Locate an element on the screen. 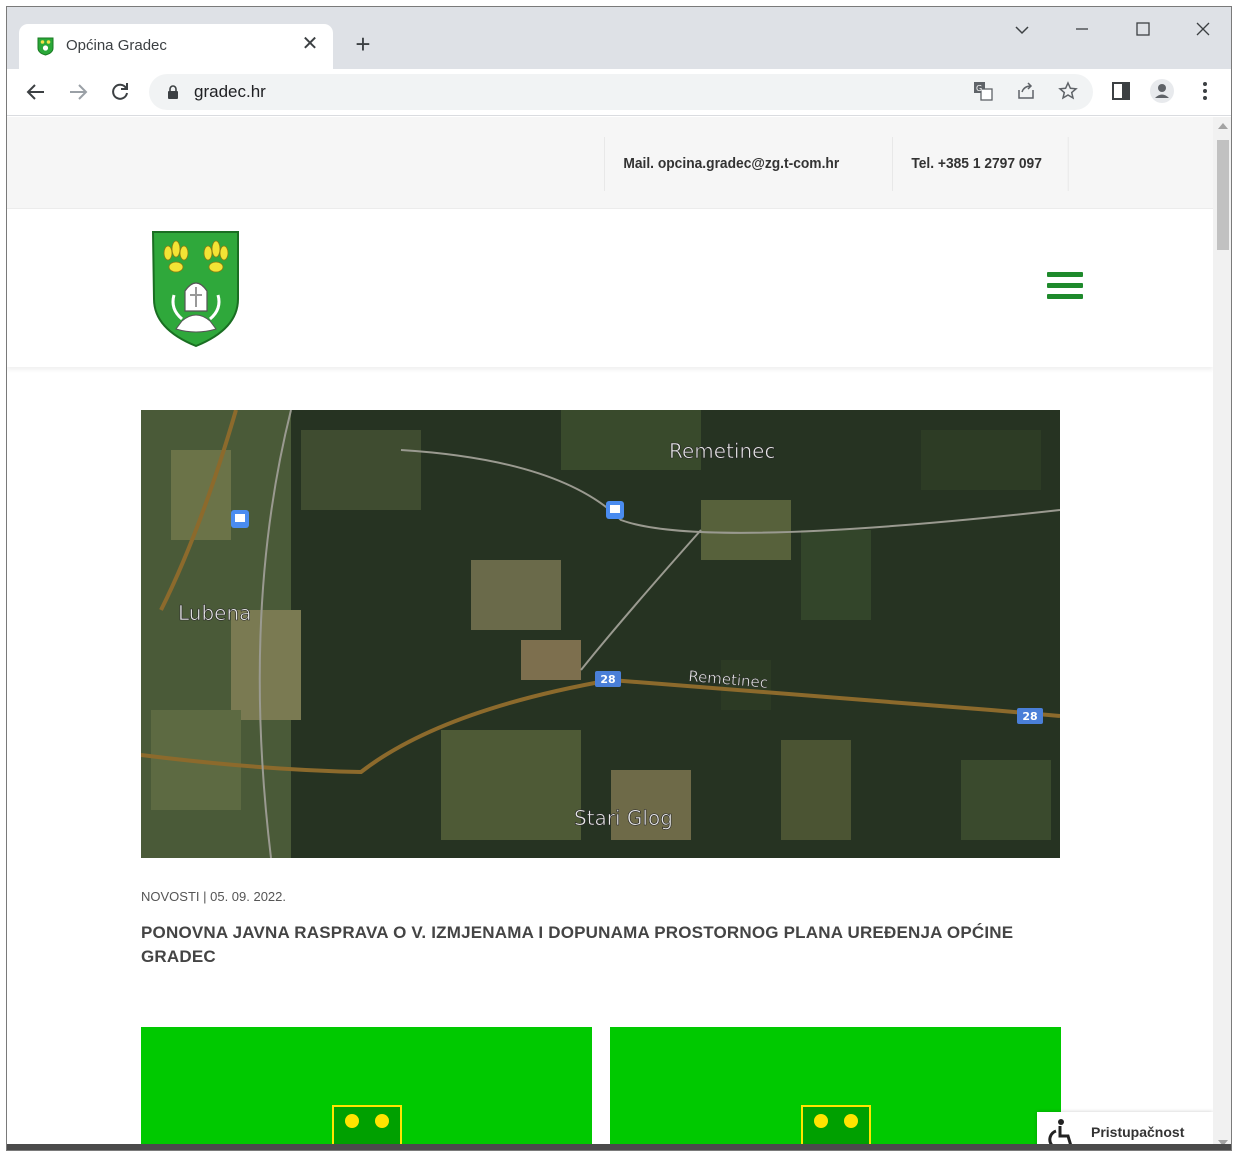 The width and height of the screenshot is (1234, 1156). forward-button is located at coordinates (78, 92).